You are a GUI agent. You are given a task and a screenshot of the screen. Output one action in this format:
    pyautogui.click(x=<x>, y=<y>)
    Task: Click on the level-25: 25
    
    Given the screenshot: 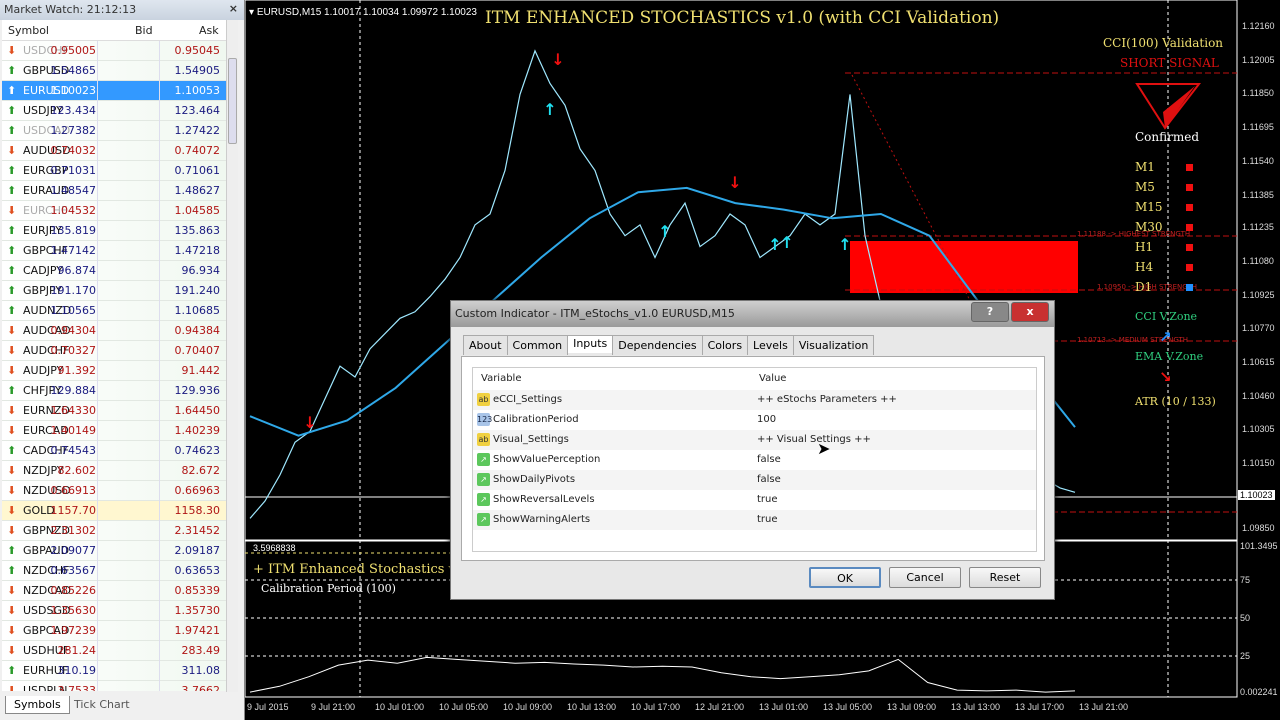 What is the action you would take?
    pyautogui.click(x=1245, y=656)
    